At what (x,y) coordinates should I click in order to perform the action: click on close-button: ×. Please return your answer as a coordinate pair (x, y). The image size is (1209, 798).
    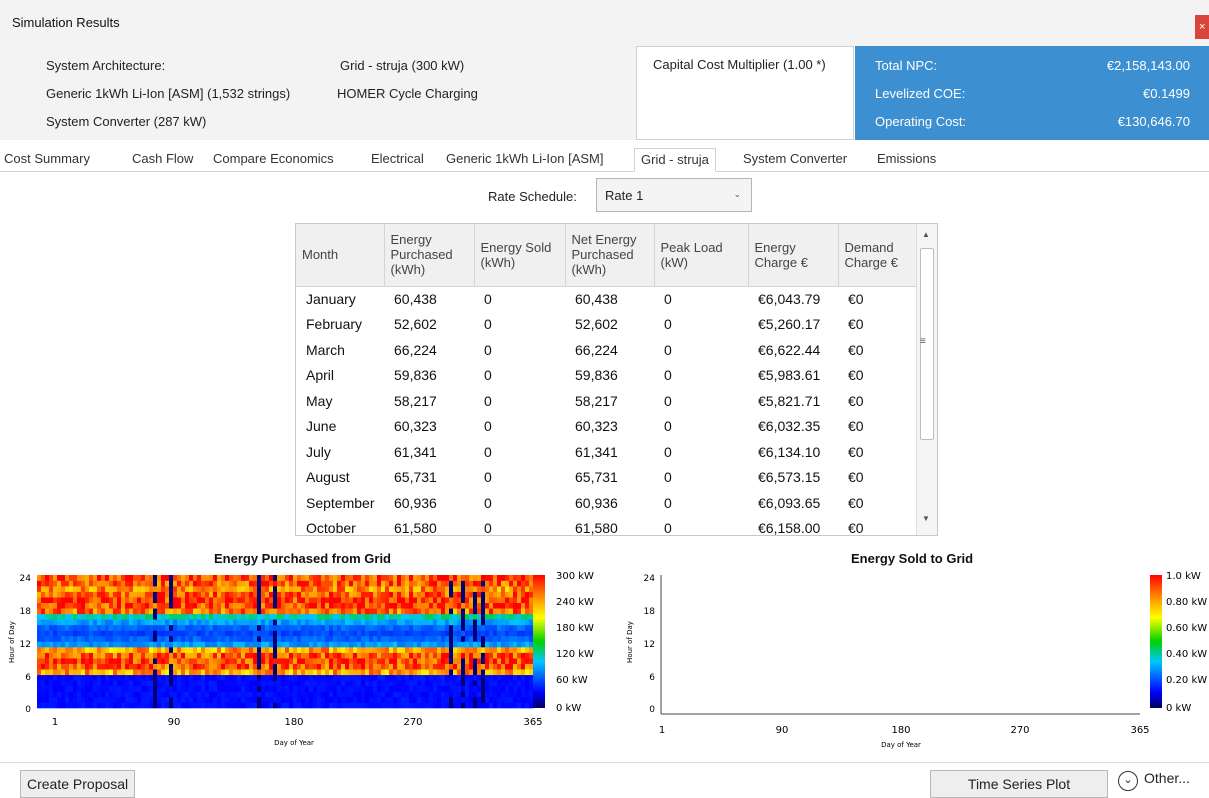
    Looking at the image, I should click on (1202, 27).